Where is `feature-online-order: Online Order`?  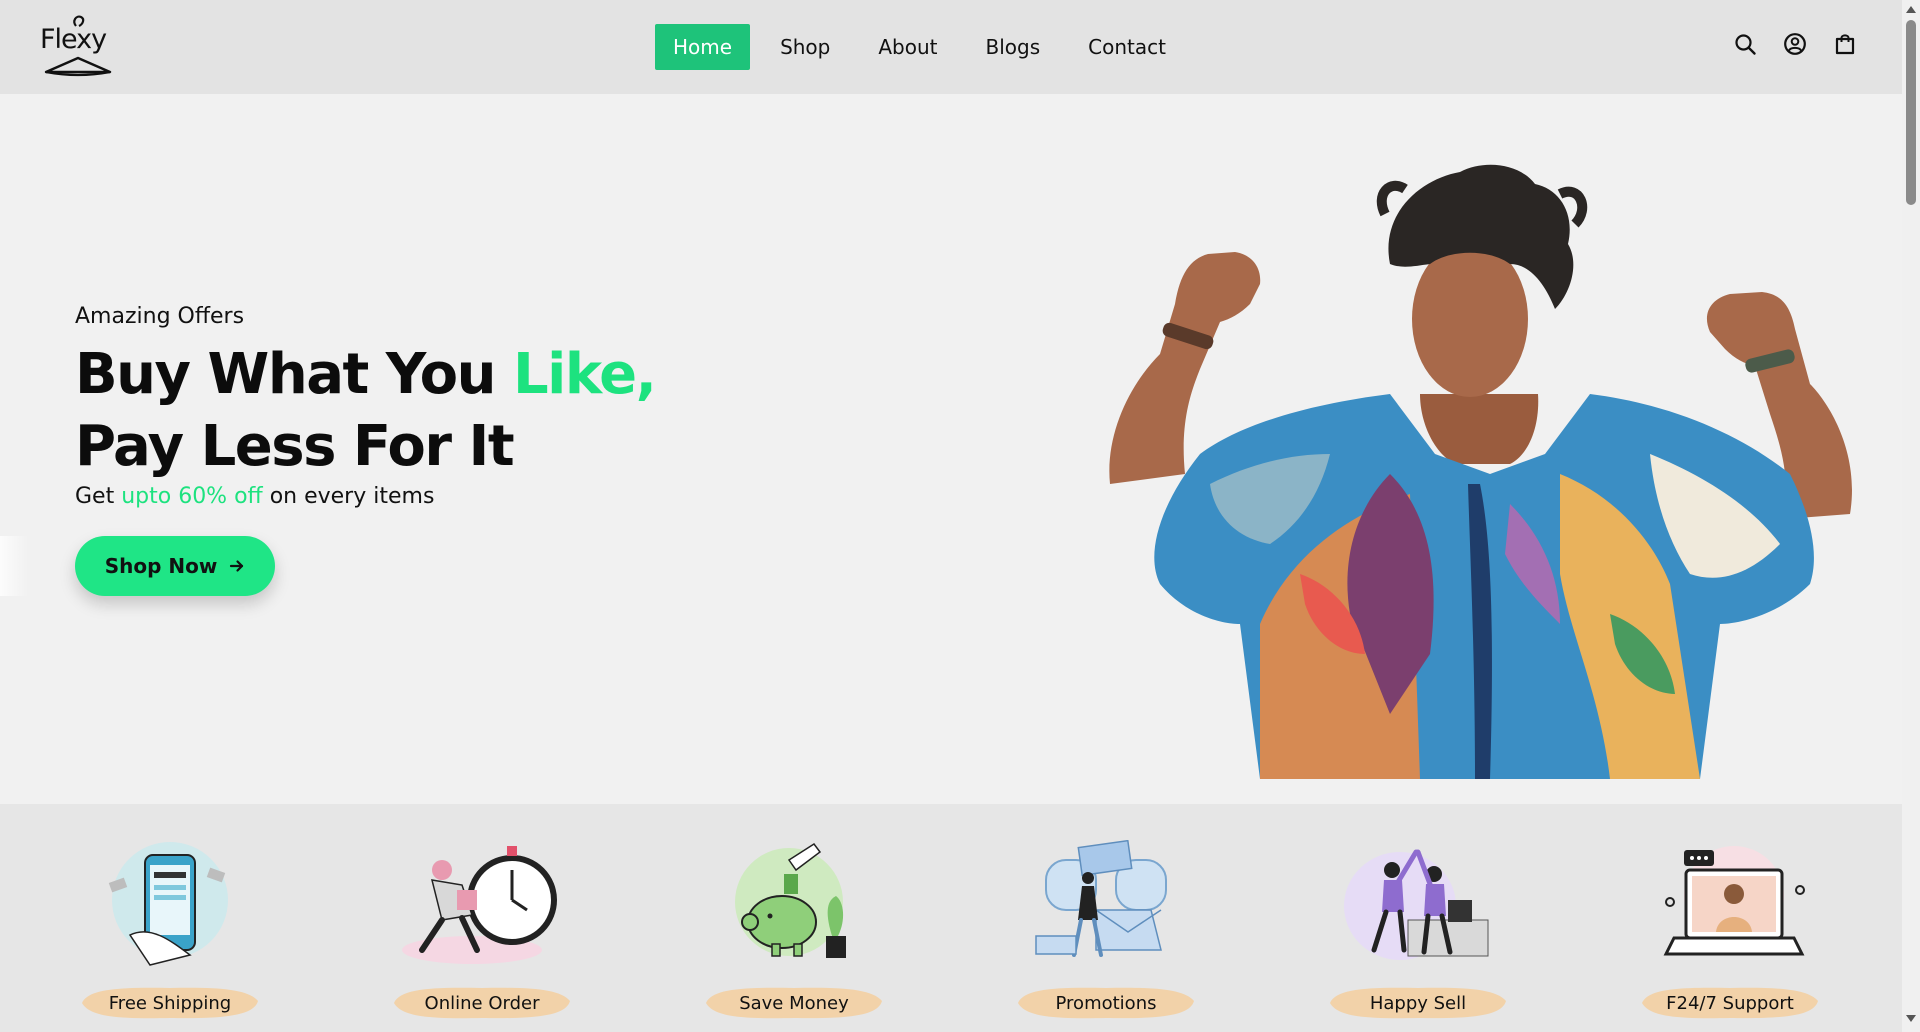 feature-online-order: Online Order is located at coordinates (482, 932).